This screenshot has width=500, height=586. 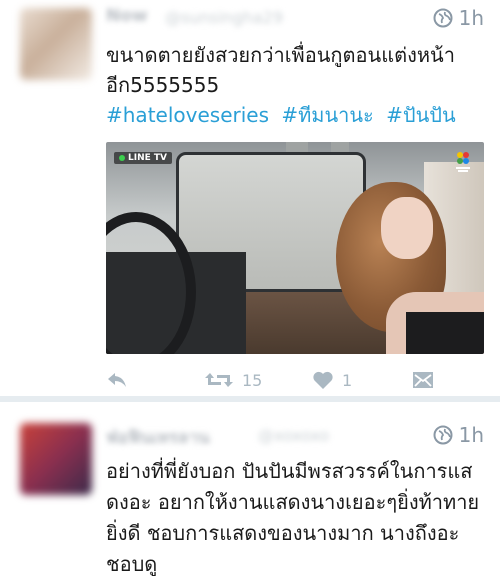 What do you see at coordinates (219, 380) in the screenshot?
I see `retweet-icon` at bounding box center [219, 380].